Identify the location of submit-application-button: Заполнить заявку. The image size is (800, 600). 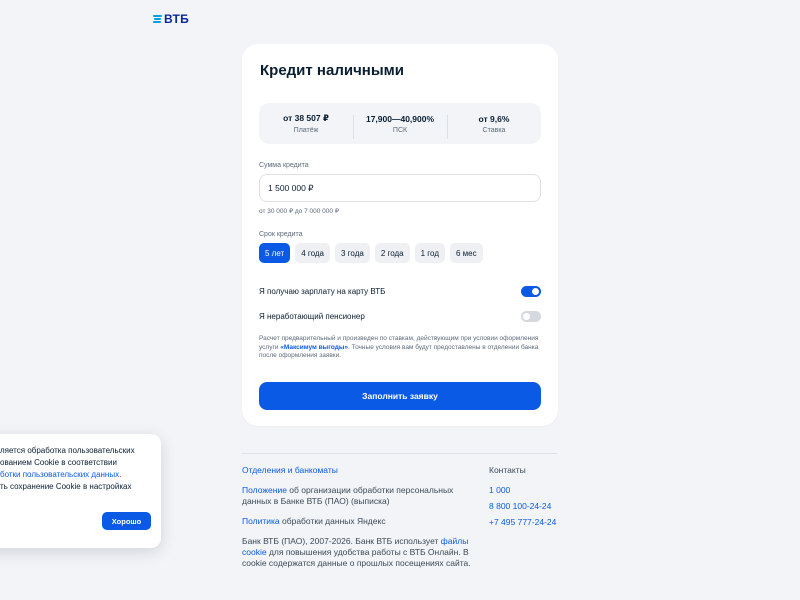
(400, 396).